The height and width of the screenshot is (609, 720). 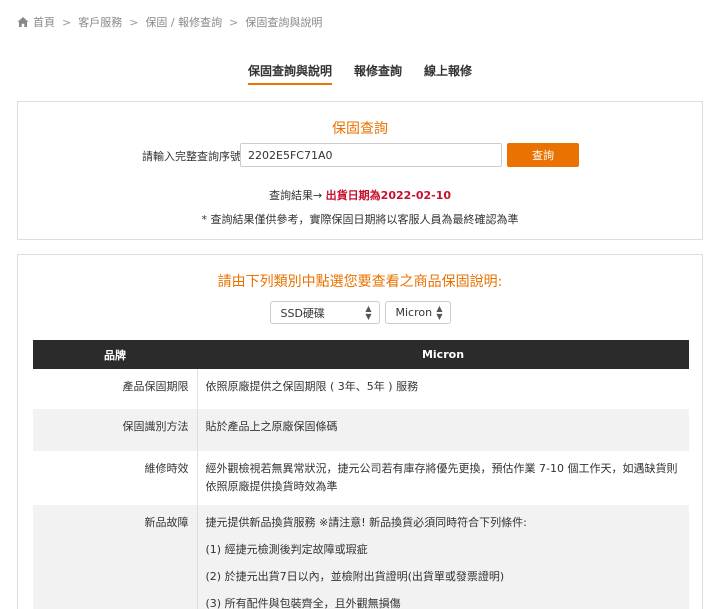 I want to click on filter-selects: SSD硬碟 ▲ ▼ Micron ▲ ▼, so click(x=360, y=312).